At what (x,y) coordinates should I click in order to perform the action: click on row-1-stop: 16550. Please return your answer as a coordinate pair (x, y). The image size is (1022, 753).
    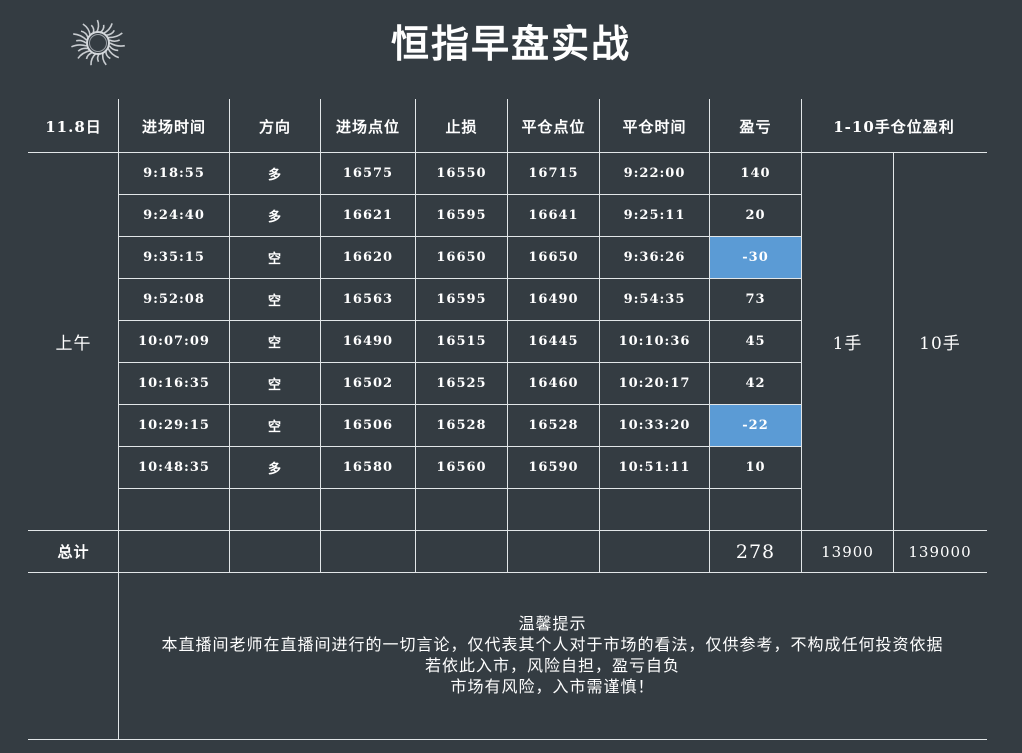
    Looking at the image, I should click on (461, 173).